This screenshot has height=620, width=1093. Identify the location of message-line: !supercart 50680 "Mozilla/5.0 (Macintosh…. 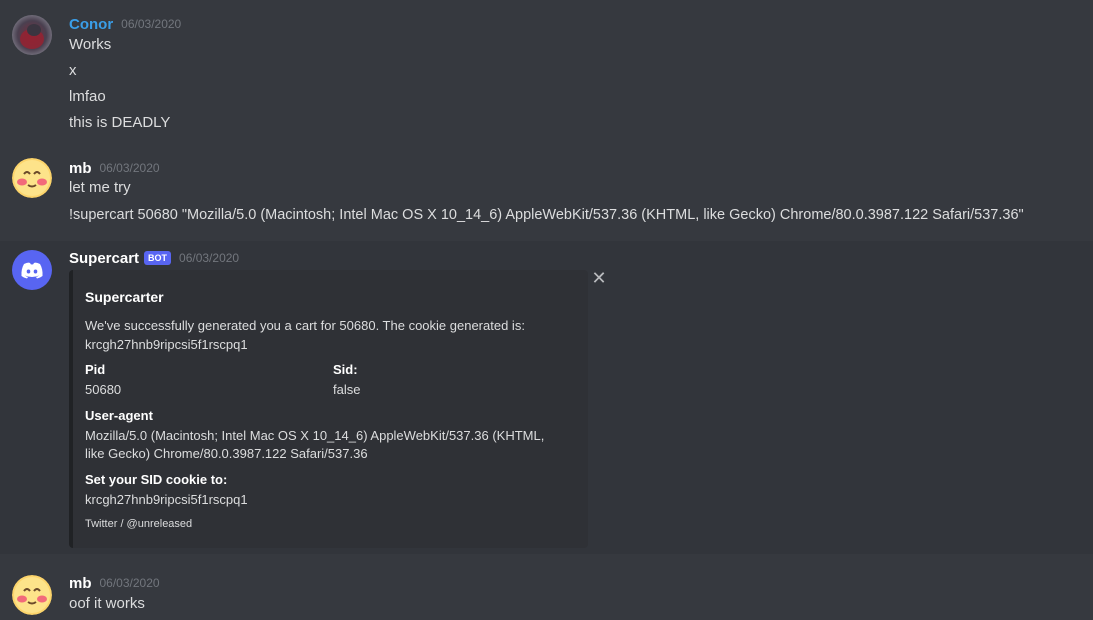
(546, 215).